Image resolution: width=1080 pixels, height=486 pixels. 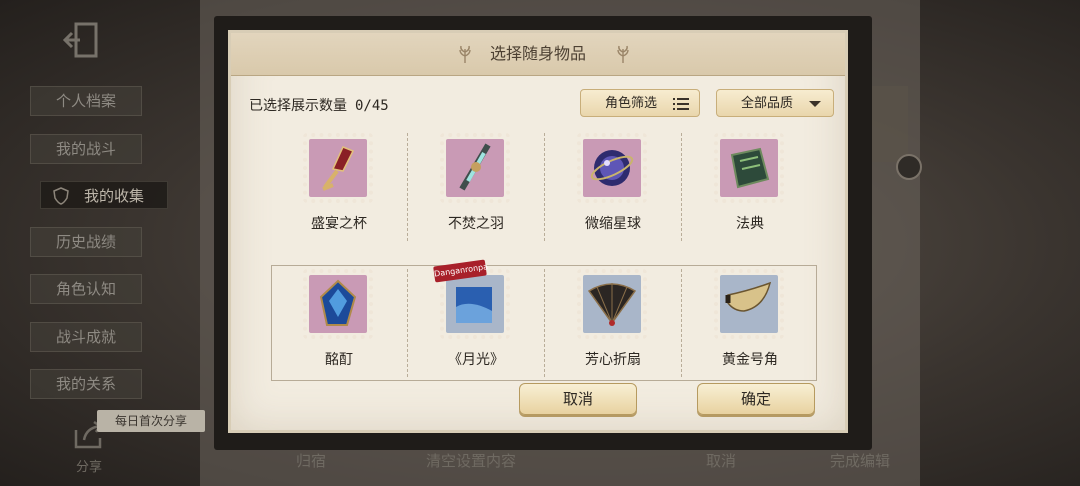 I want to click on folding-fan-icon, so click(x=612, y=304).